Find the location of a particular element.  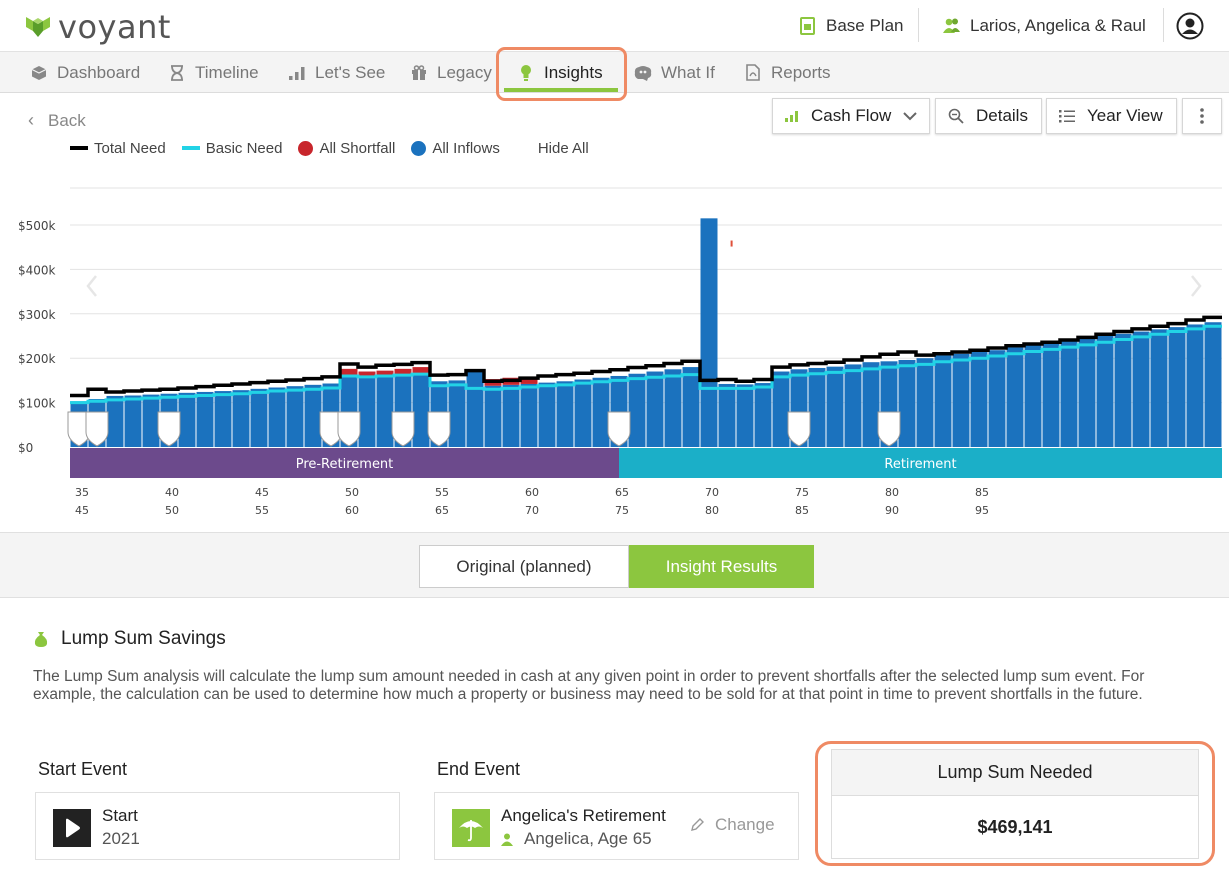

legend-inflows: All Inflows is located at coordinates (455, 148).